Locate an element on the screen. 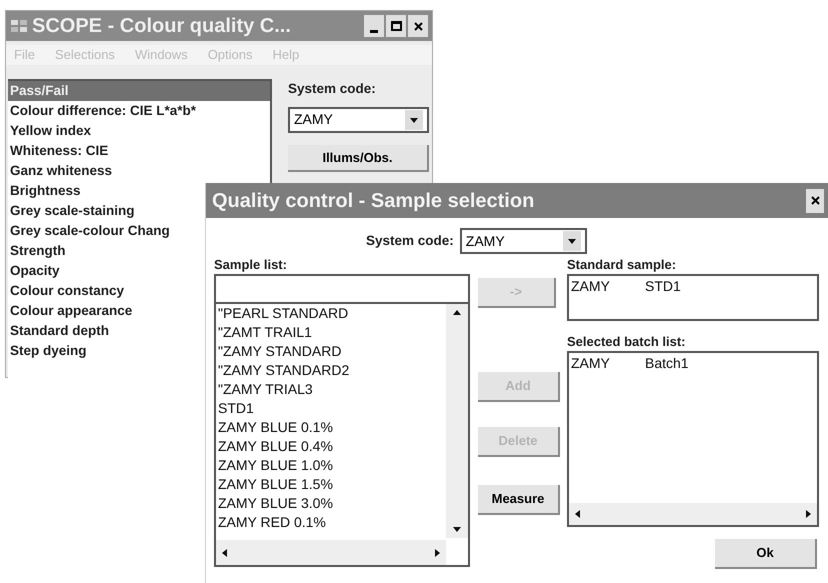 This screenshot has width=828, height=583. sample-list-item: "ZAMY TRIAL3 is located at coordinates (332, 389).